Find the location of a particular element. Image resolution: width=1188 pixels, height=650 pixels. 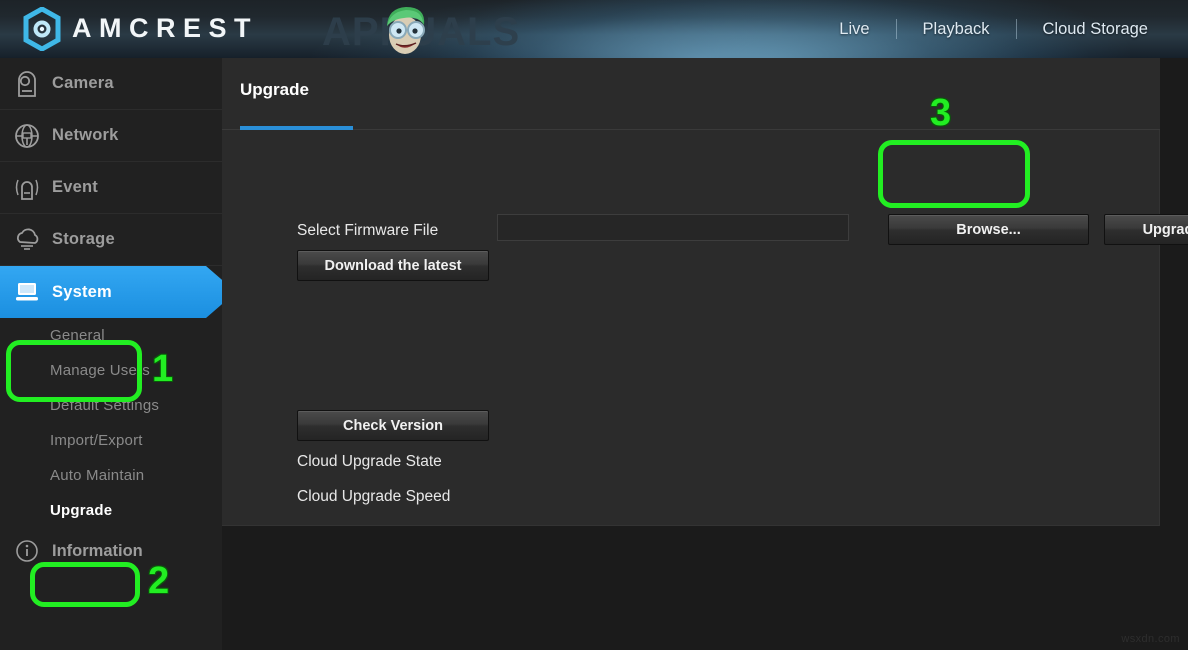

submenu-label: Import/Export is located at coordinates (96, 440).